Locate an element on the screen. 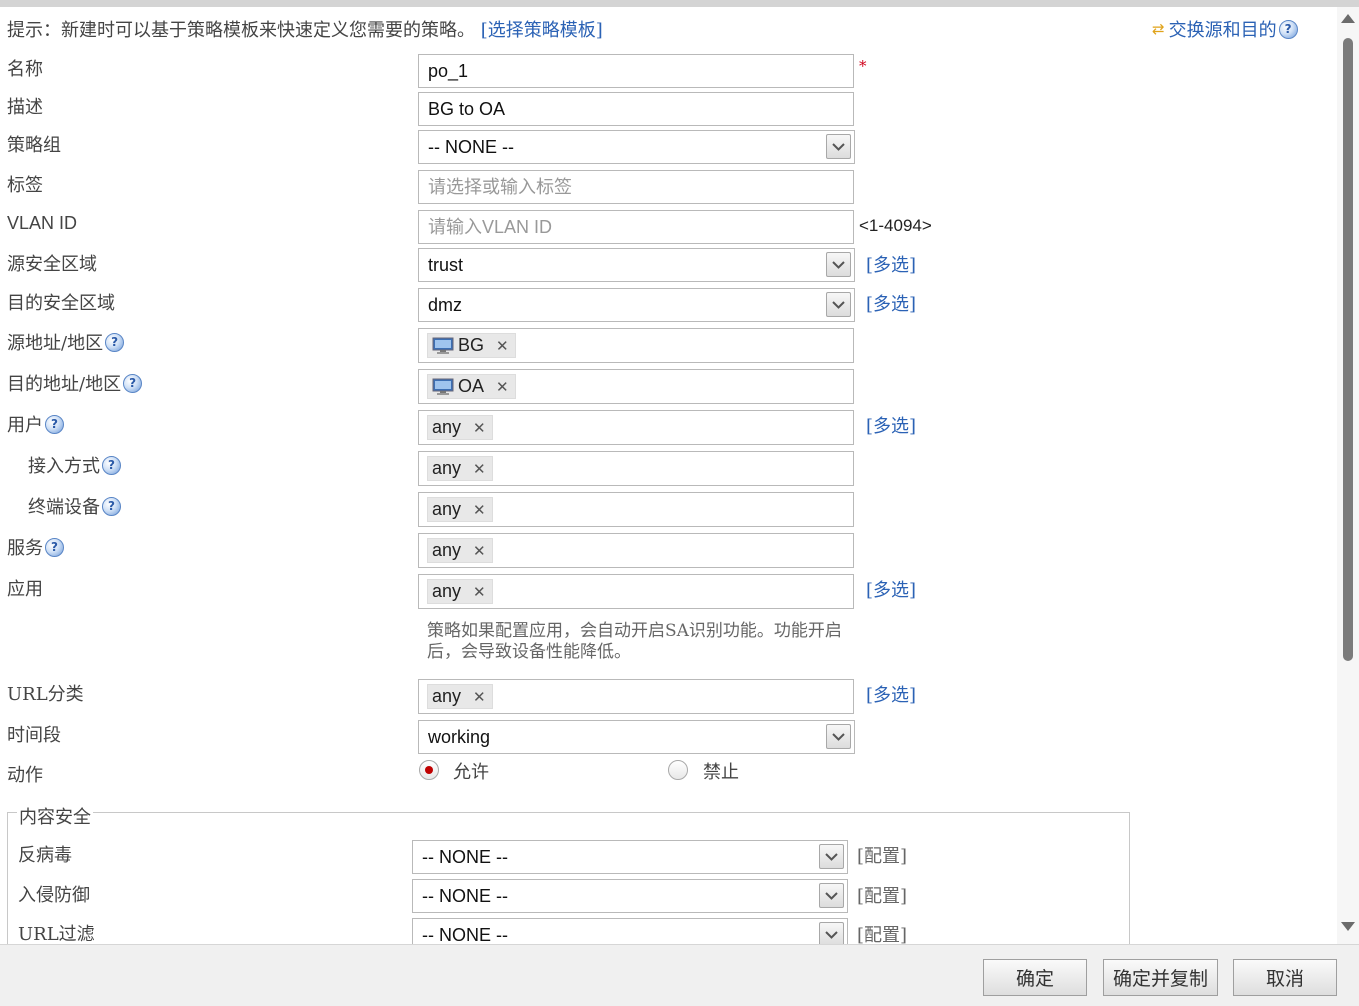 This screenshot has height=1006, width=1359. scroll-up-arrow-icon is located at coordinates (1348, 18).